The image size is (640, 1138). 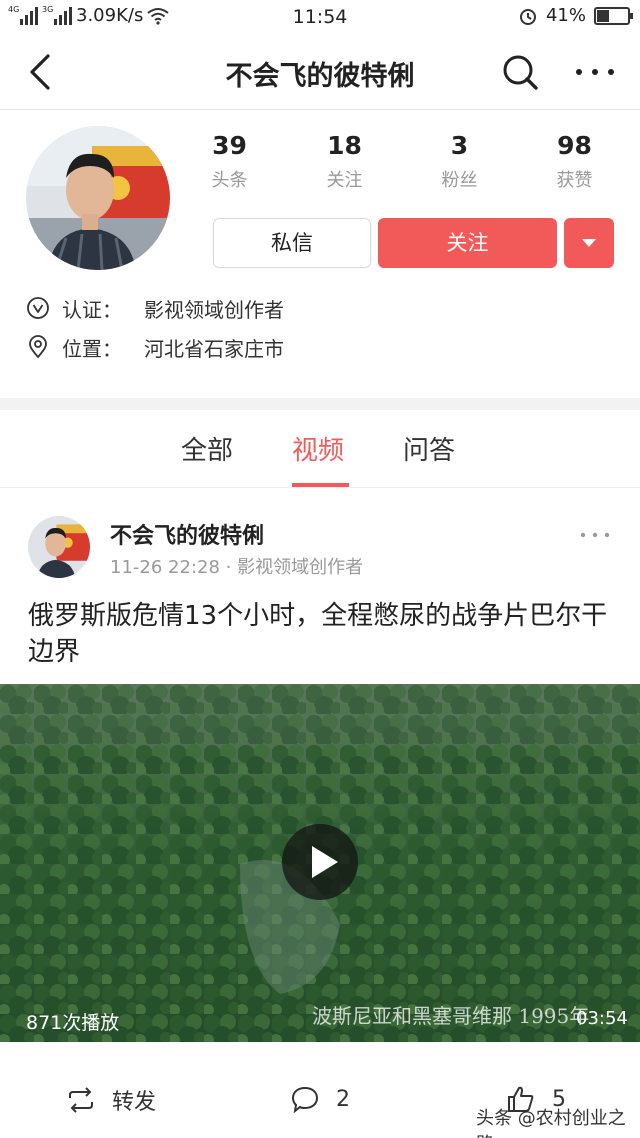 What do you see at coordinates (229, 145) in the screenshot?
I see `stat-value: 39` at bounding box center [229, 145].